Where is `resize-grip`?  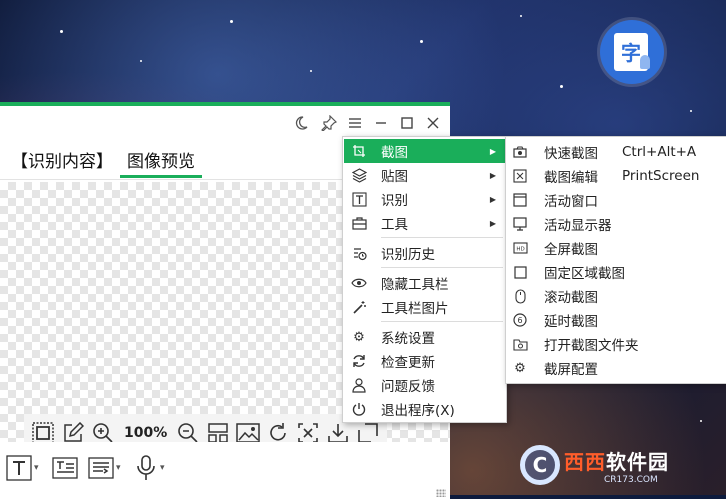
resize-grip is located at coordinates (441, 493).